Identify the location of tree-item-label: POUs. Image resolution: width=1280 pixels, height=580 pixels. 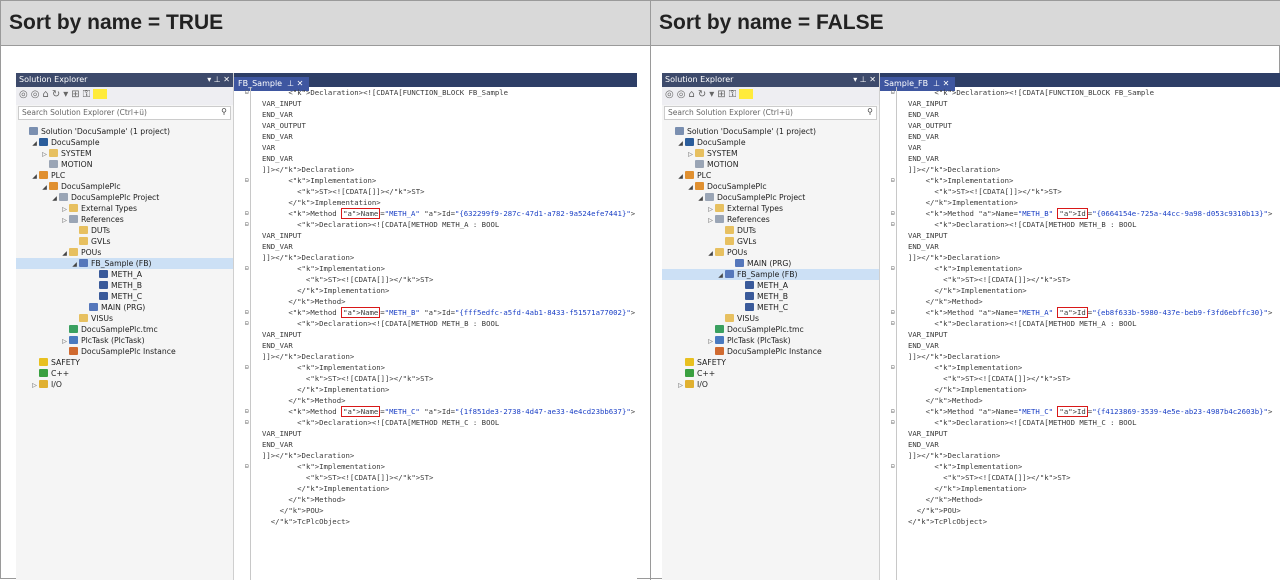
(91, 252).